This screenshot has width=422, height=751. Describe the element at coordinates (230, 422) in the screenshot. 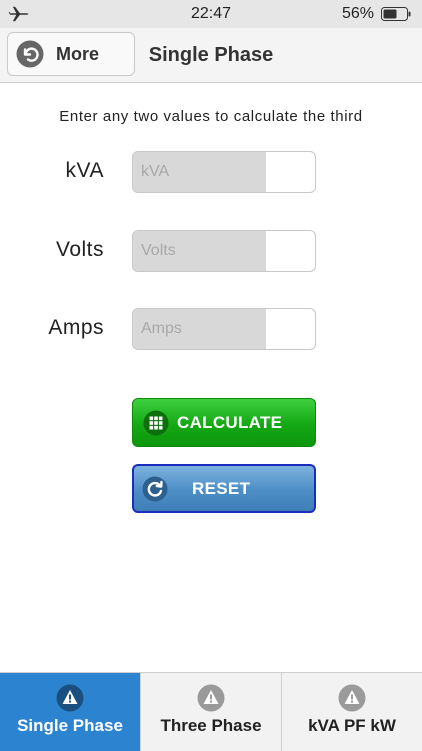

I see `calculate-button-label: CALCULATE` at that location.